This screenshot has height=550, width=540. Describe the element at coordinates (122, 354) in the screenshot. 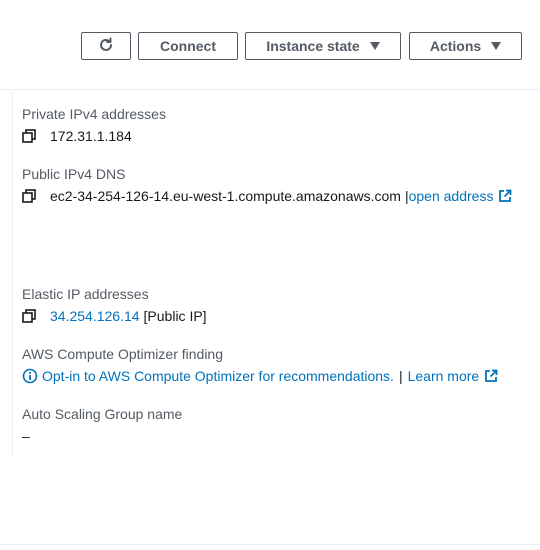

I see `compute-optimizer-label: AWS Compute Optimizer finding` at that location.